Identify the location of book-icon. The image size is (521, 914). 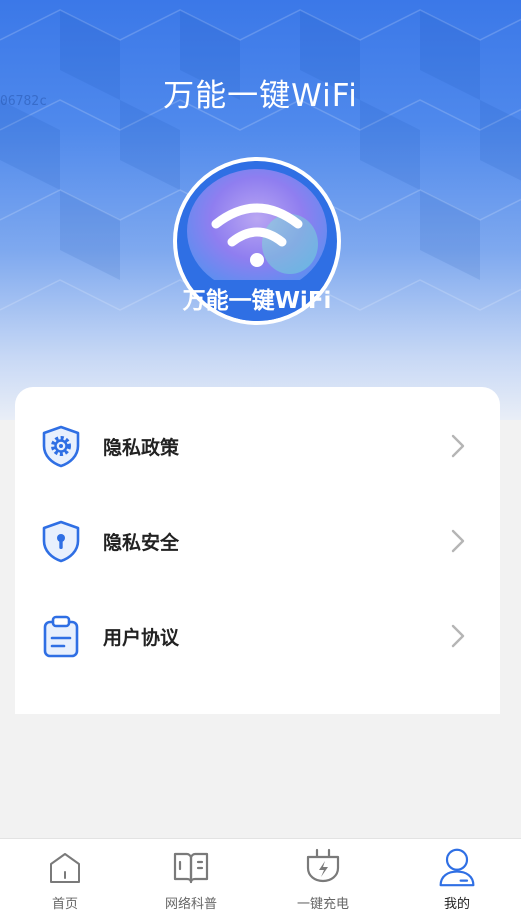
(191, 868).